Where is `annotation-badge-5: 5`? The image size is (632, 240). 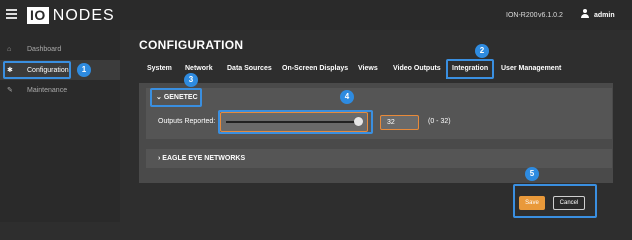 annotation-badge-5: 5 is located at coordinates (532, 174).